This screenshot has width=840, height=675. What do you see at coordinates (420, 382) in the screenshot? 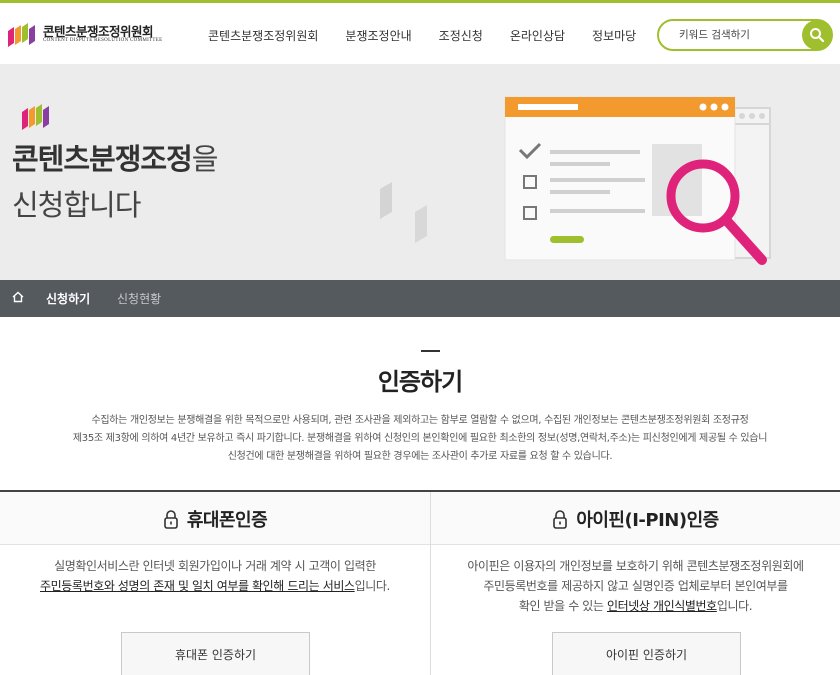
I see `page-title: 인증하기` at bounding box center [420, 382].